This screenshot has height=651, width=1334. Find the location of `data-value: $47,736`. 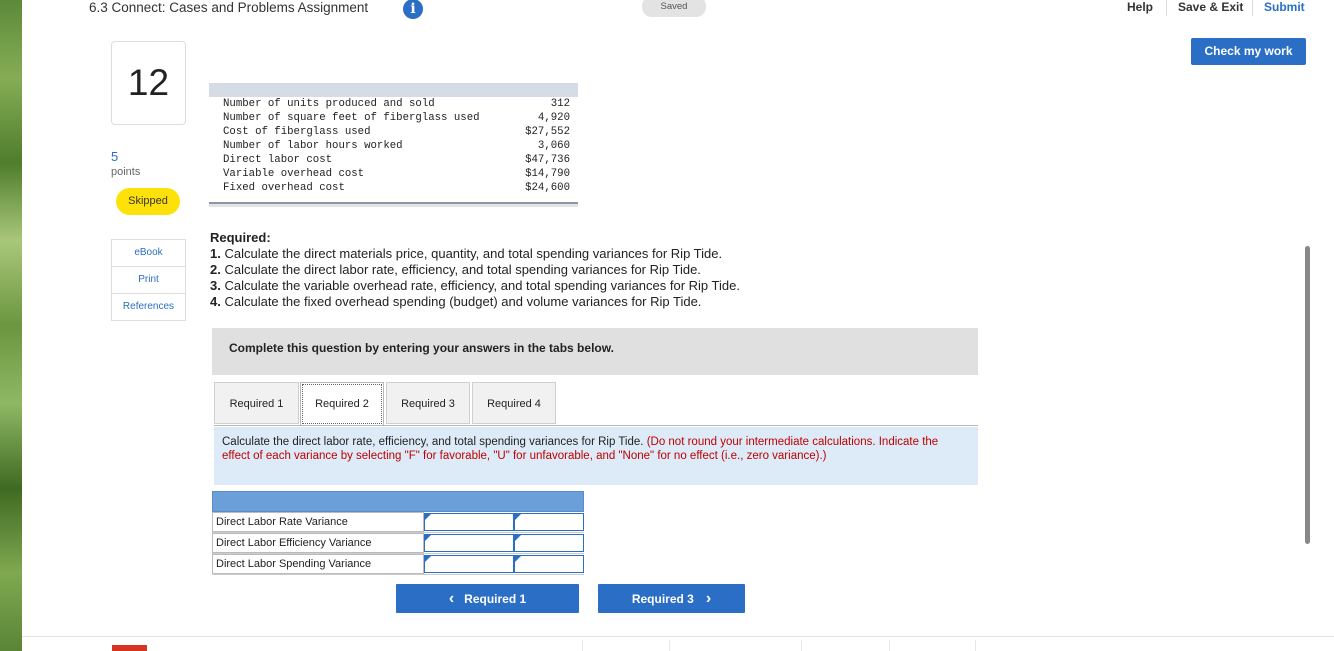

data-value: $47,736 is located at coordinates (547, 160).